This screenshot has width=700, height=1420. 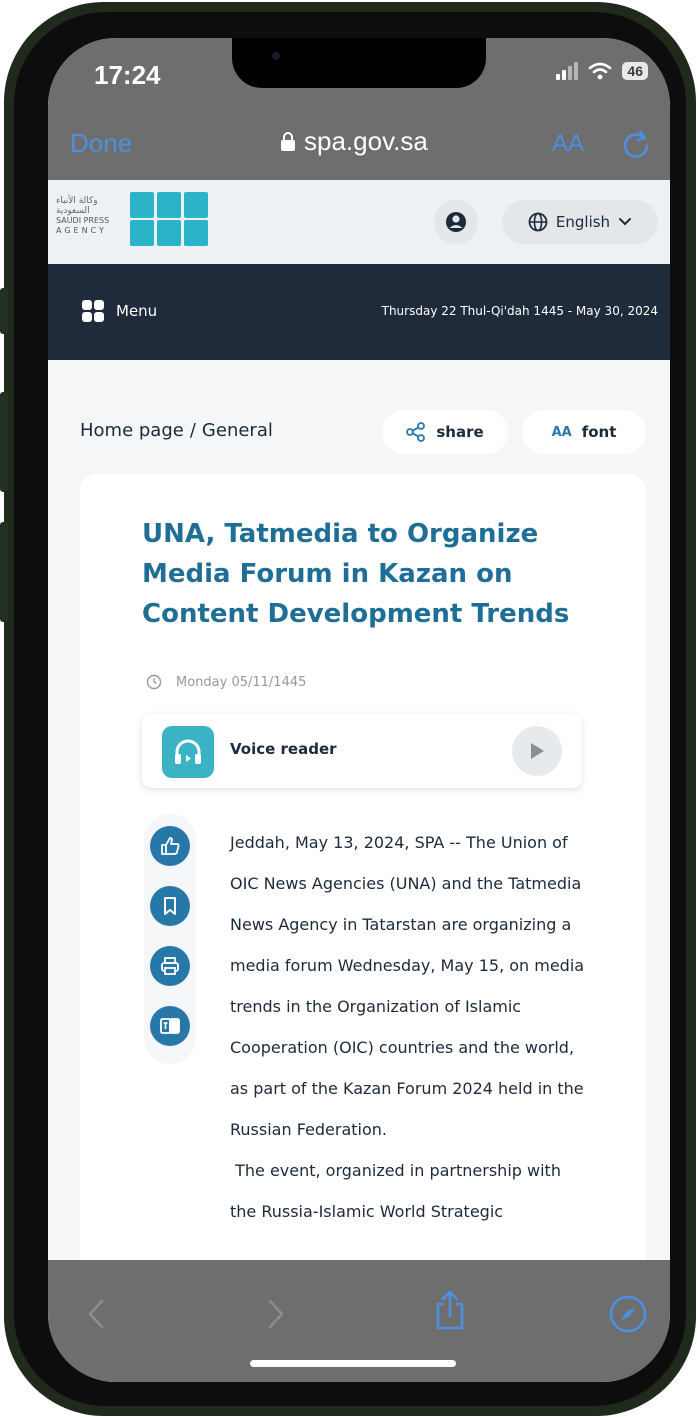 I want to click on menu-button: Menu, so click(x=119, y=311).